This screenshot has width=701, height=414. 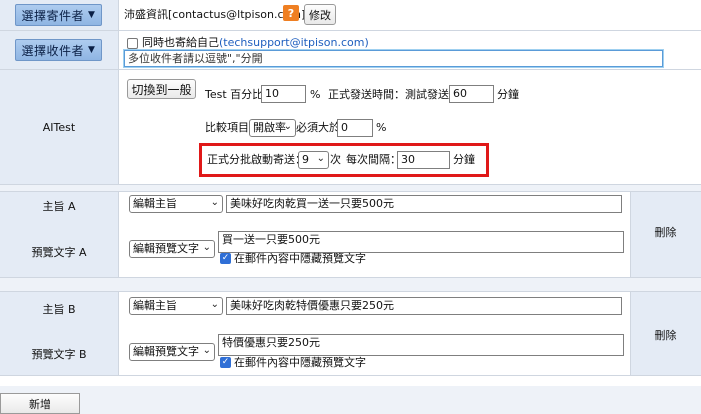 What do you see at coordinates (665, 335) in the screenshot?
I see `delete-b-button: 刪除` at bounding box center [665, 335].